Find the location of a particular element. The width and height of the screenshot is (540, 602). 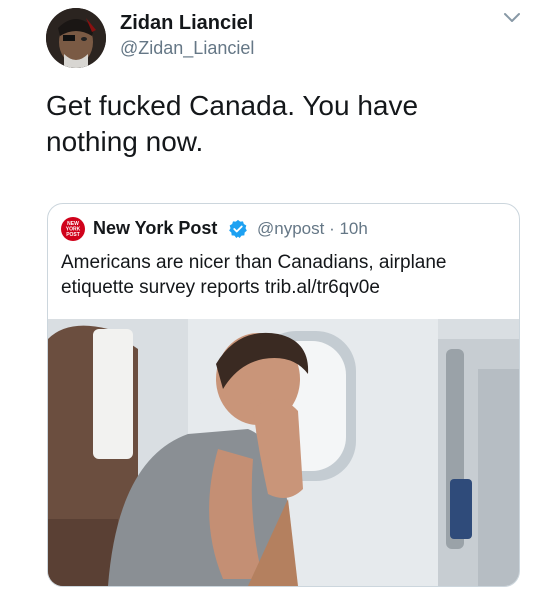

quoted-handle-time: @nypost · 10h is located at coordinates (312, 229).